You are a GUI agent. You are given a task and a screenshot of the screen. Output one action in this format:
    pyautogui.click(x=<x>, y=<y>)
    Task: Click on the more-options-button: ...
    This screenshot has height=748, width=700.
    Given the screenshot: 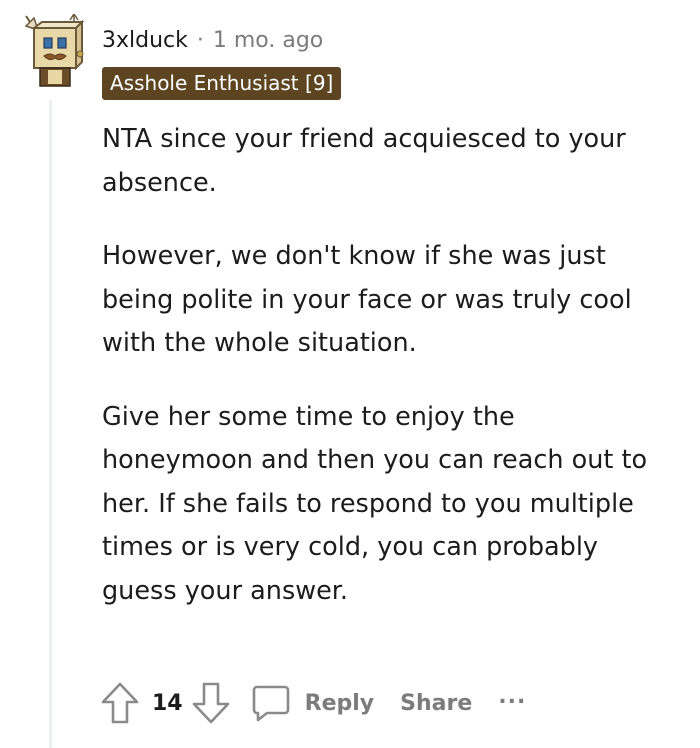 What is the action you would take?
    pyautogui.click(x=512, y=696)
    